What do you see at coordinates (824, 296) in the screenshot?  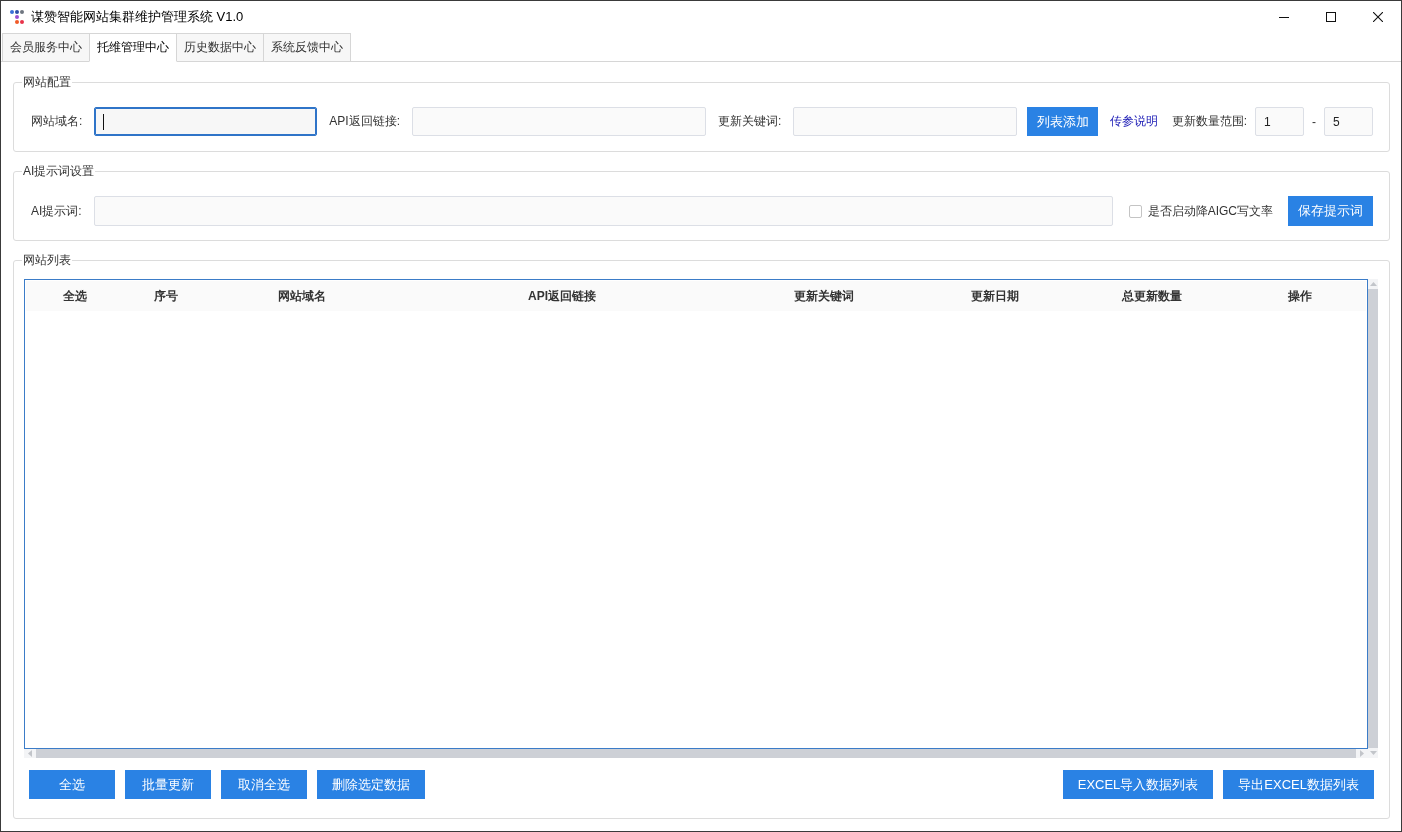 I see `column-header: 更新关键词` at bounding box center [824, 296].